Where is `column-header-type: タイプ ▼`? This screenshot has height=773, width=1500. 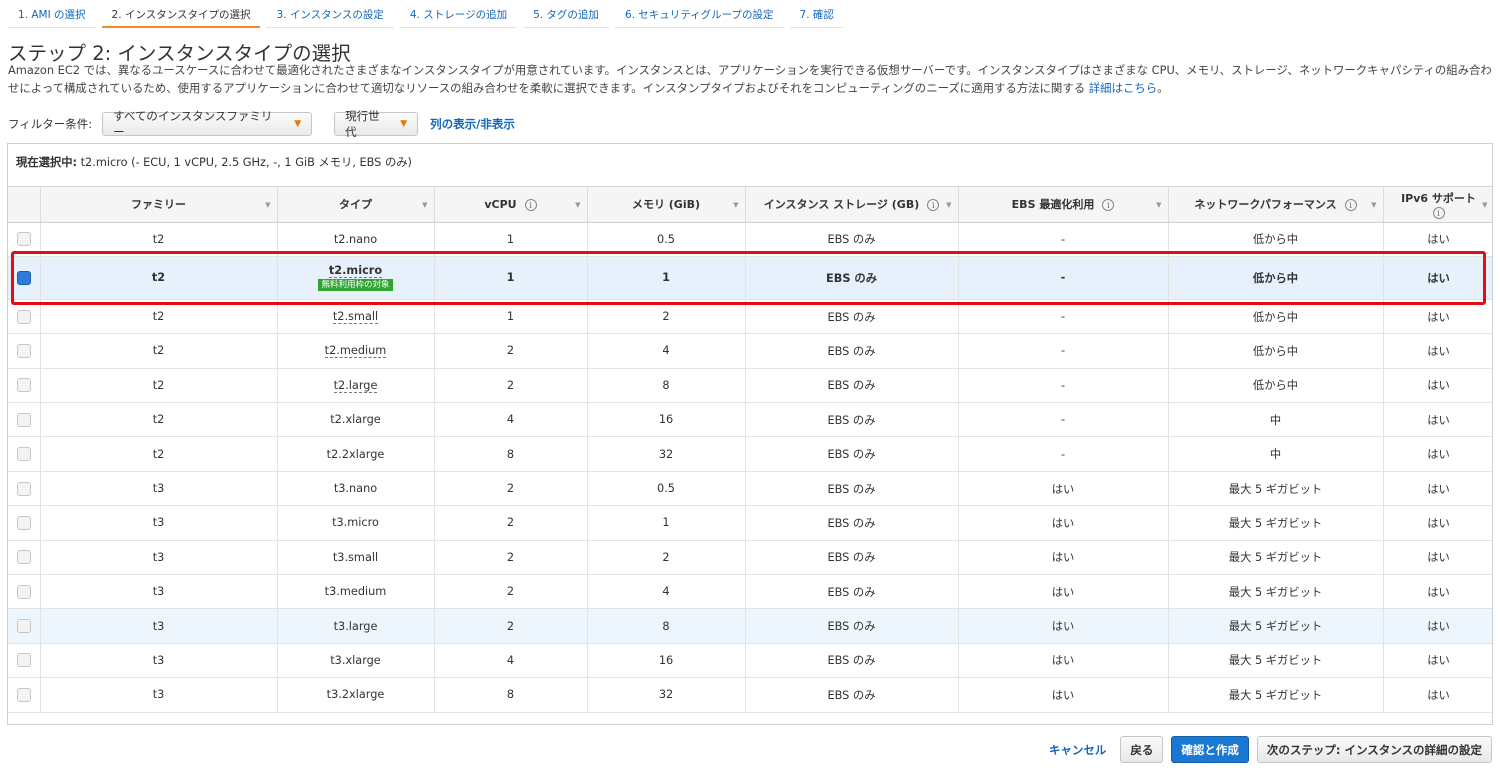 column-header-type: タイプ ▼ is located at coordinates (356, 205).